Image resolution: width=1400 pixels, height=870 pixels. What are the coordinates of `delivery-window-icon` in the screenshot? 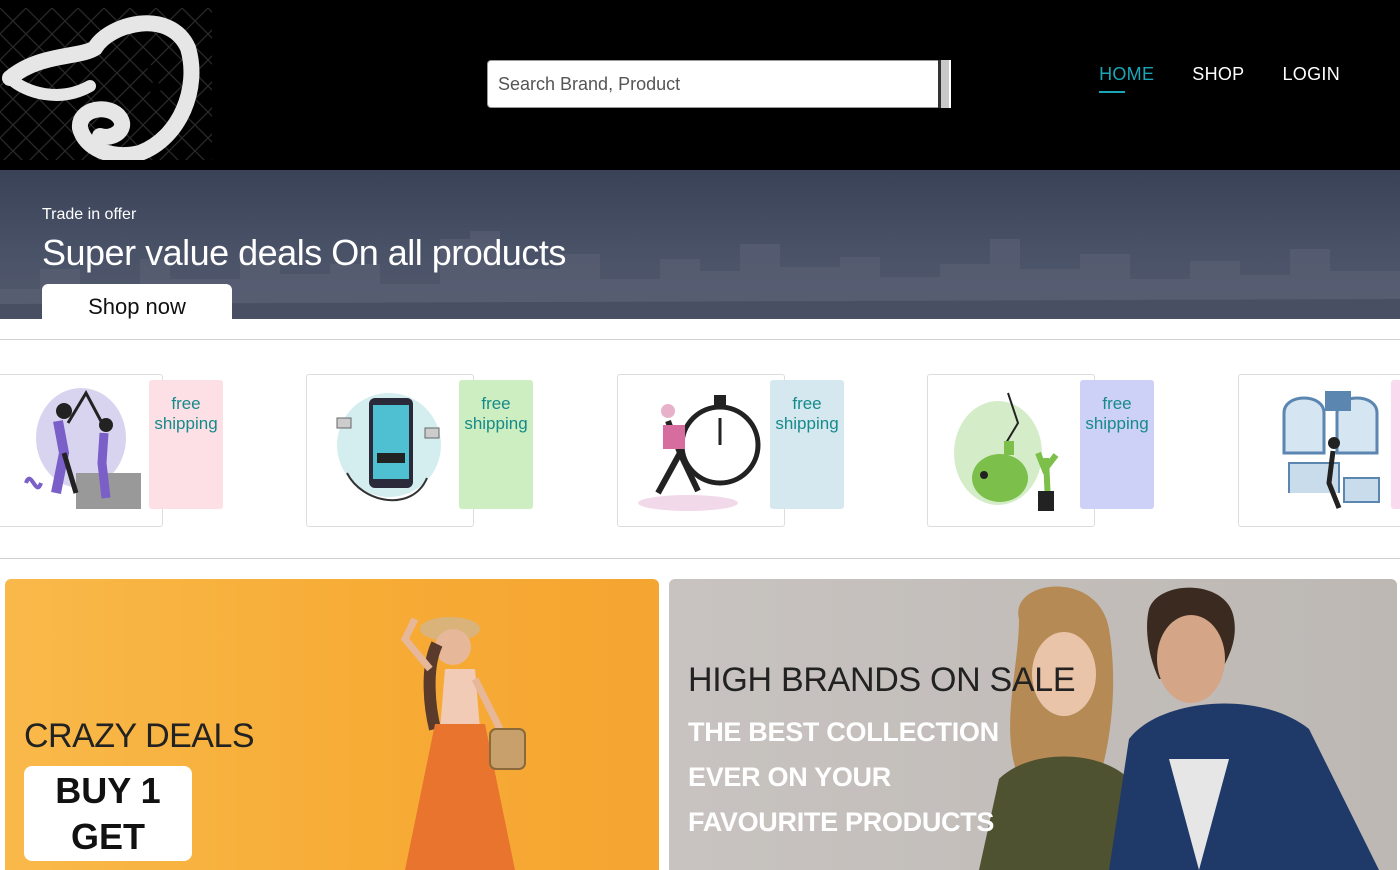 It's located at (1331, 450).